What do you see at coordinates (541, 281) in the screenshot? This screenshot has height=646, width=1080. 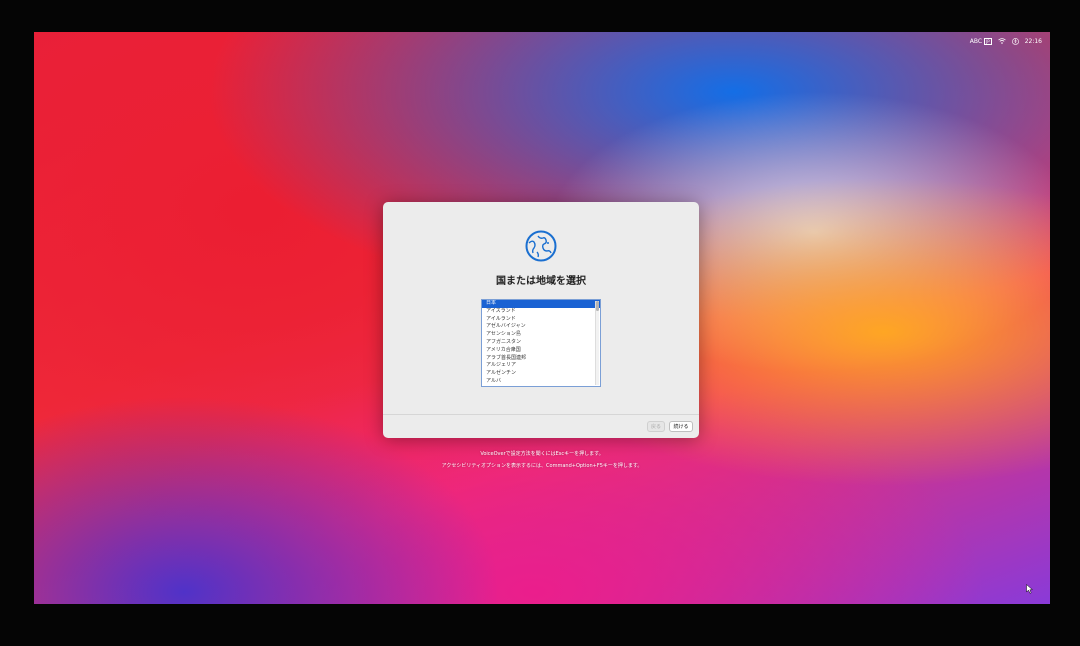 I see `dialog-title: 国または地域を選択` at bounding box center [541, 281].